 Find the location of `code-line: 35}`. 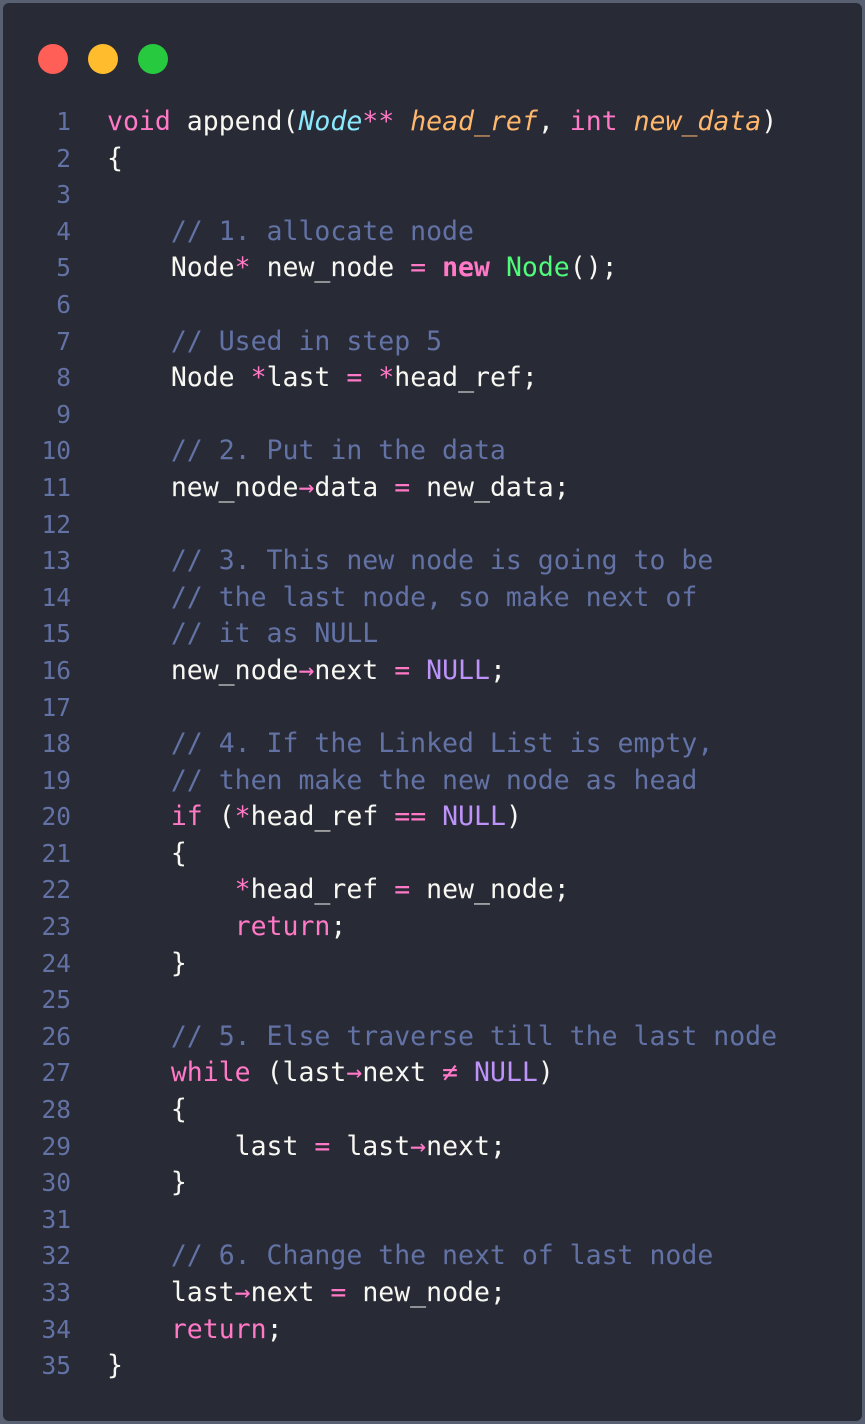

code-line: 35} is located at coordinates (432, 1366).